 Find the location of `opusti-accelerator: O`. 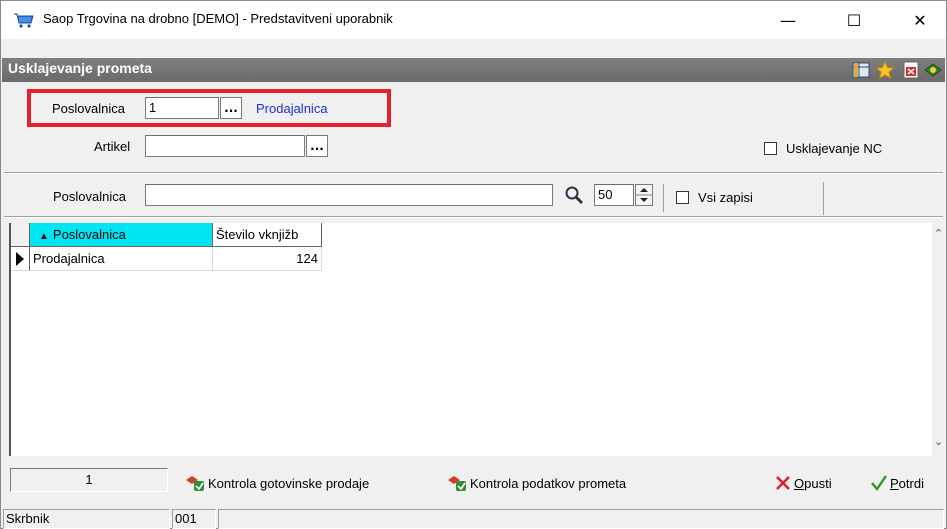

opusti-accelerator: O is located at coordinates (799, 483).